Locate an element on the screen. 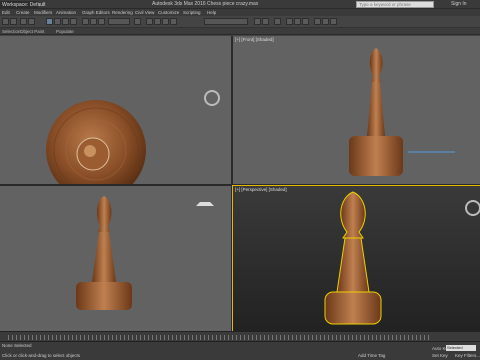 This screenshot has height=360, width=480. menu-animation: Animation is located at coordinates (66, 12).